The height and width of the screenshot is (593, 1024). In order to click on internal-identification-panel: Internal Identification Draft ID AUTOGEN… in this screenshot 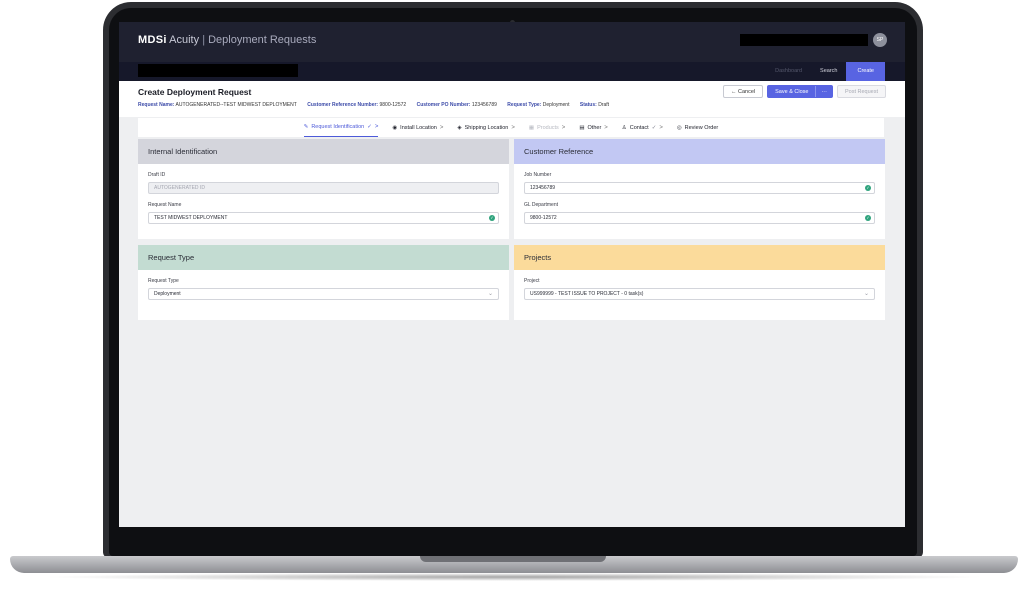, I will do `click(323, 189)`.